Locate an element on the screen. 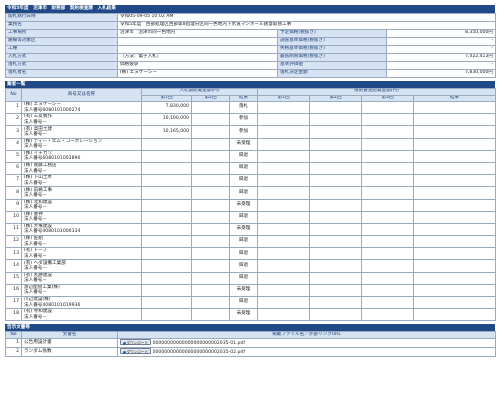 This screenshot has width=500, height=410. bid-result: 落札 is located at coordinates (243, 107).